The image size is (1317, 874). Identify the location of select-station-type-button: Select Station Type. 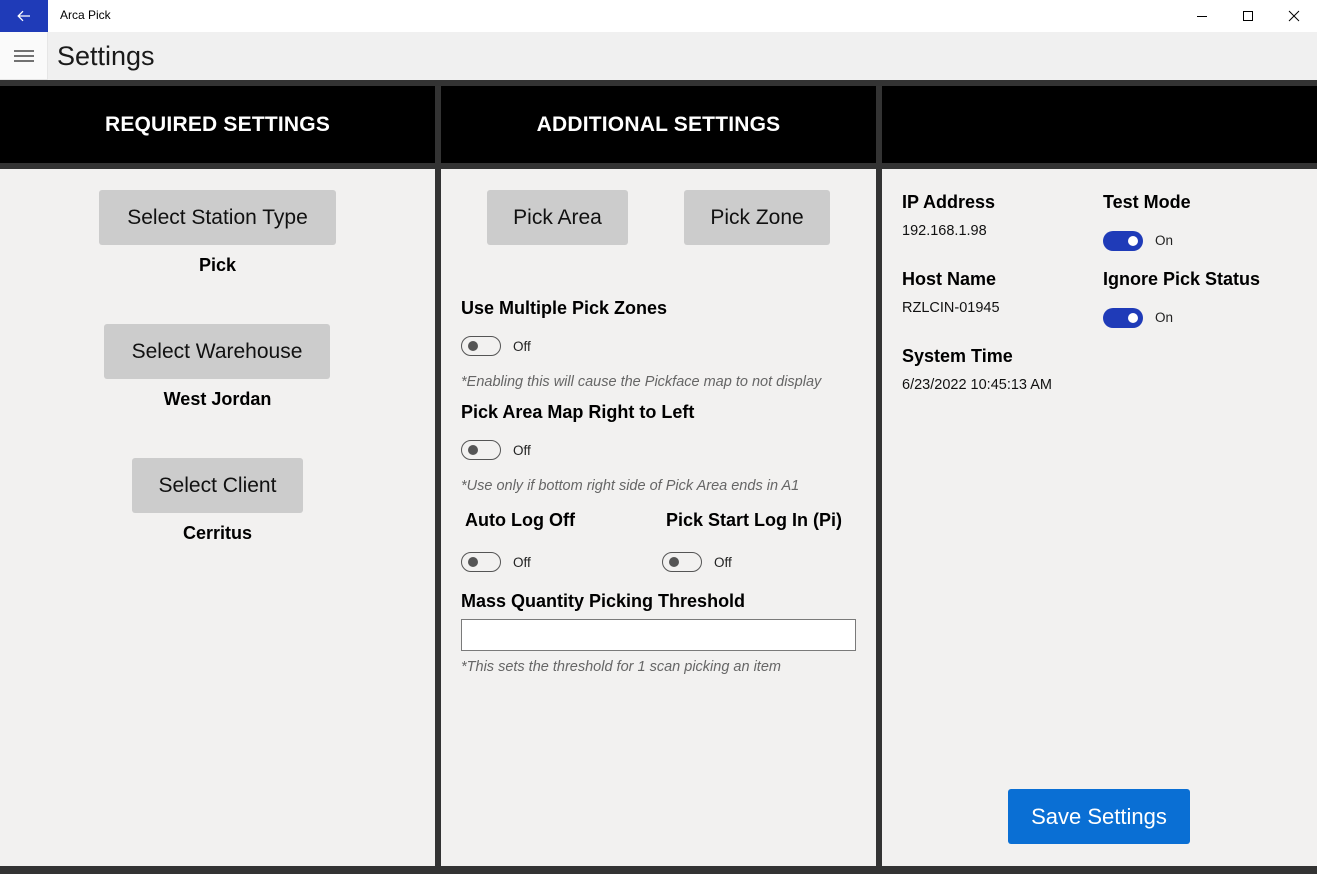
(217, 217).